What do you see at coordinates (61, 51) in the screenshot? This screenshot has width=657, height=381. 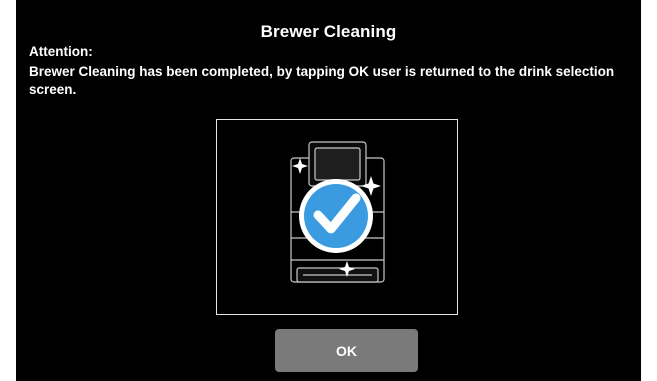 I see `attention-label: Attention:` at bounding box center [61, 51].